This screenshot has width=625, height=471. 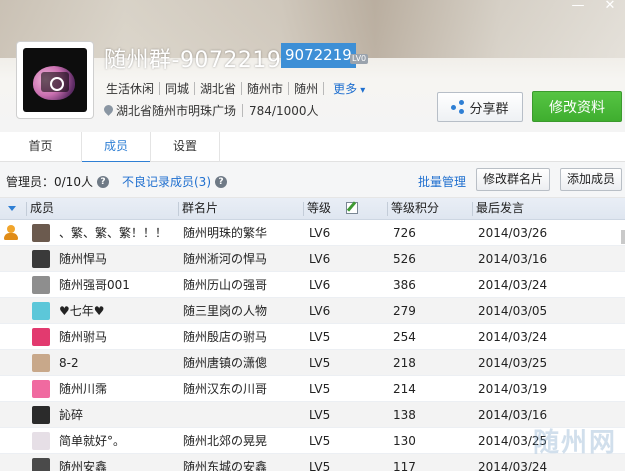 I want to click on tag: 湖北省, so click(x=218, y=88).